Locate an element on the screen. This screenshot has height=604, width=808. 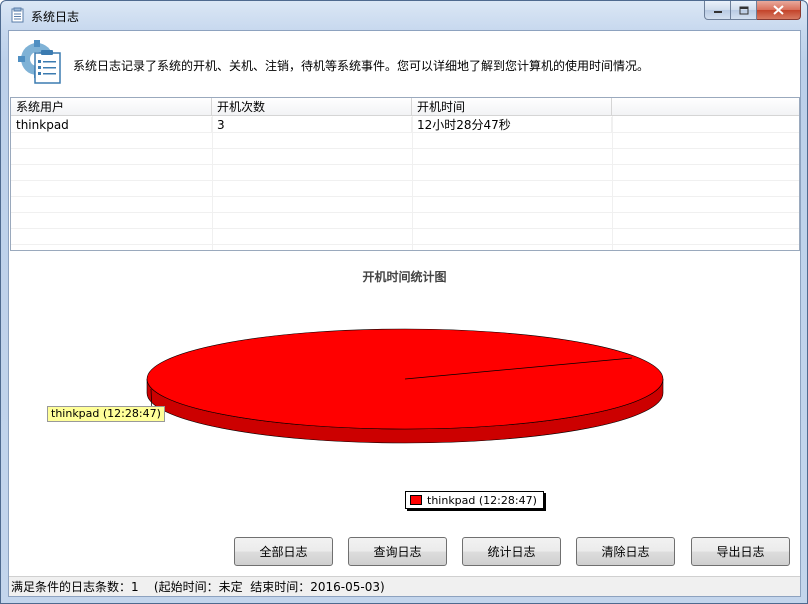
status-range: (起始时间：未定 结束时间：2016-05-03) is located at coordinates (269, 587).